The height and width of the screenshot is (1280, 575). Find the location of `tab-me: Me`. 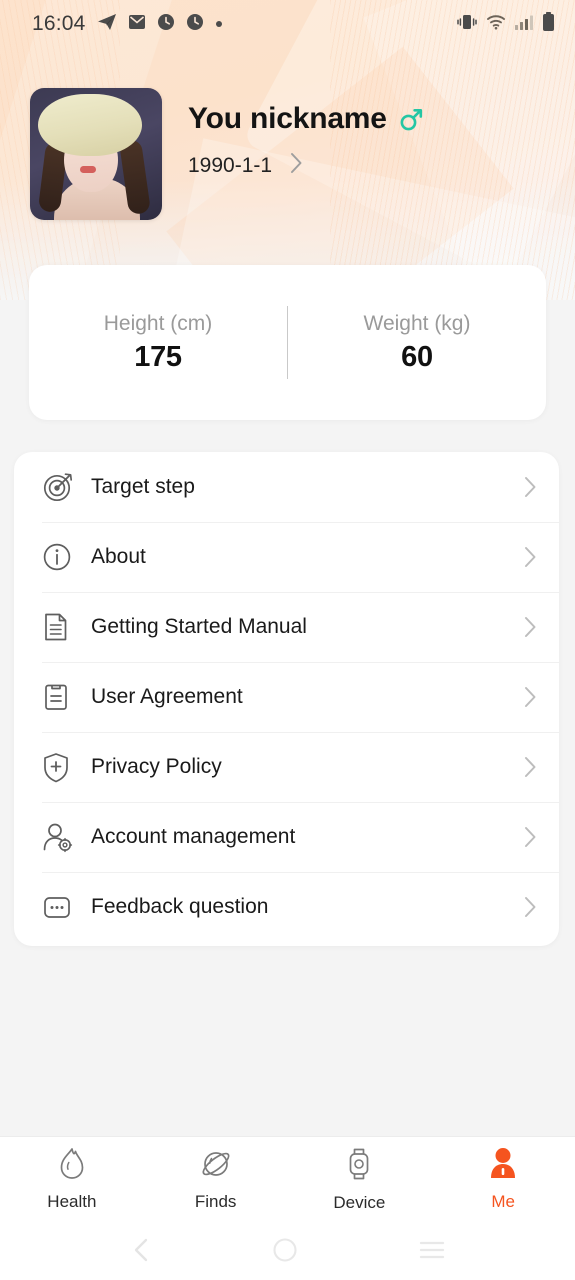

tab-me: Me is located at coordinates (503, 1179).